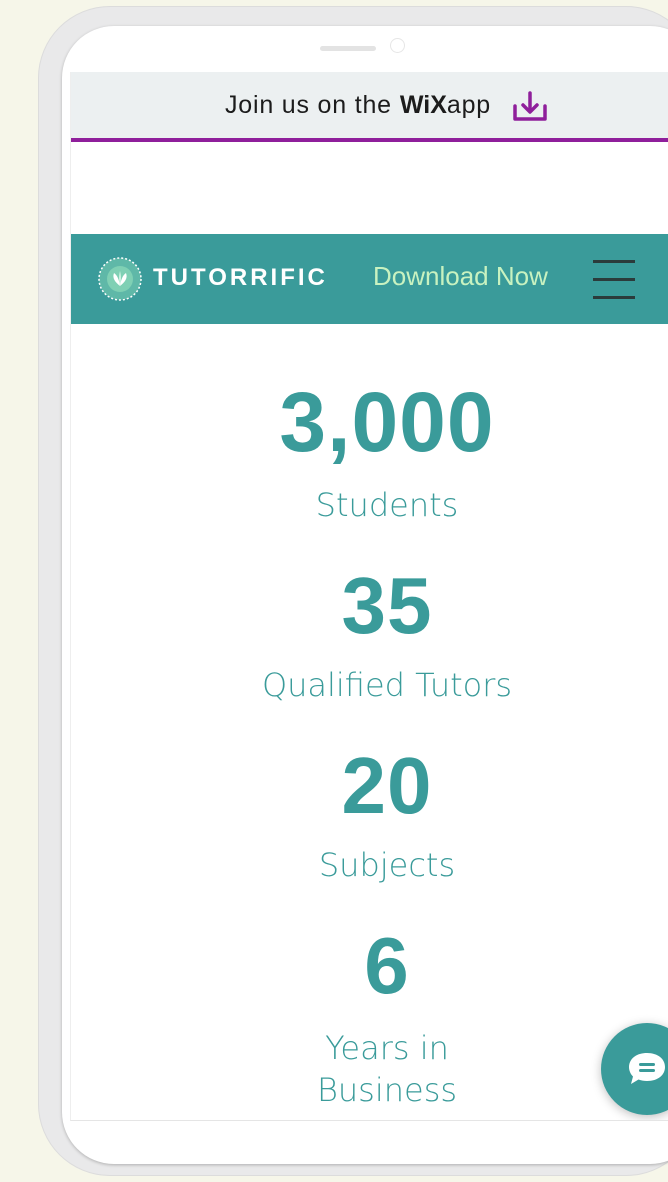  I want to click on download-now-link: Download Now, so click(460, 276).